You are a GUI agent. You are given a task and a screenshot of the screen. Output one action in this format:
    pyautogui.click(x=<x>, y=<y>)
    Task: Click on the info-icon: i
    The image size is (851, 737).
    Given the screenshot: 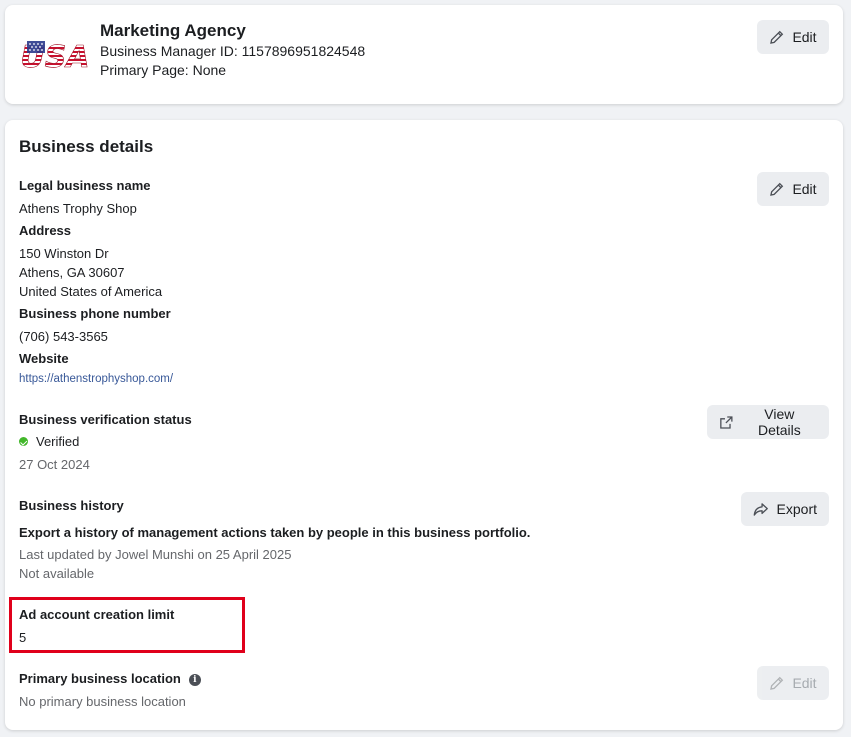 What is the action you would take?
    pyautogui.click(x=194, y=680)
    